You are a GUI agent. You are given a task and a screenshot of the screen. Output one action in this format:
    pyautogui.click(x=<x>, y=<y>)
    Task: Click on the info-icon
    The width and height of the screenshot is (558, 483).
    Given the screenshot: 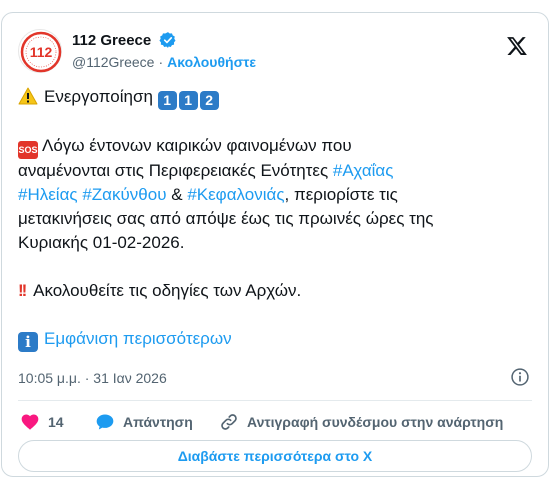 What is the action you would take?
    pyautogui.click(x=520, y=377)
    